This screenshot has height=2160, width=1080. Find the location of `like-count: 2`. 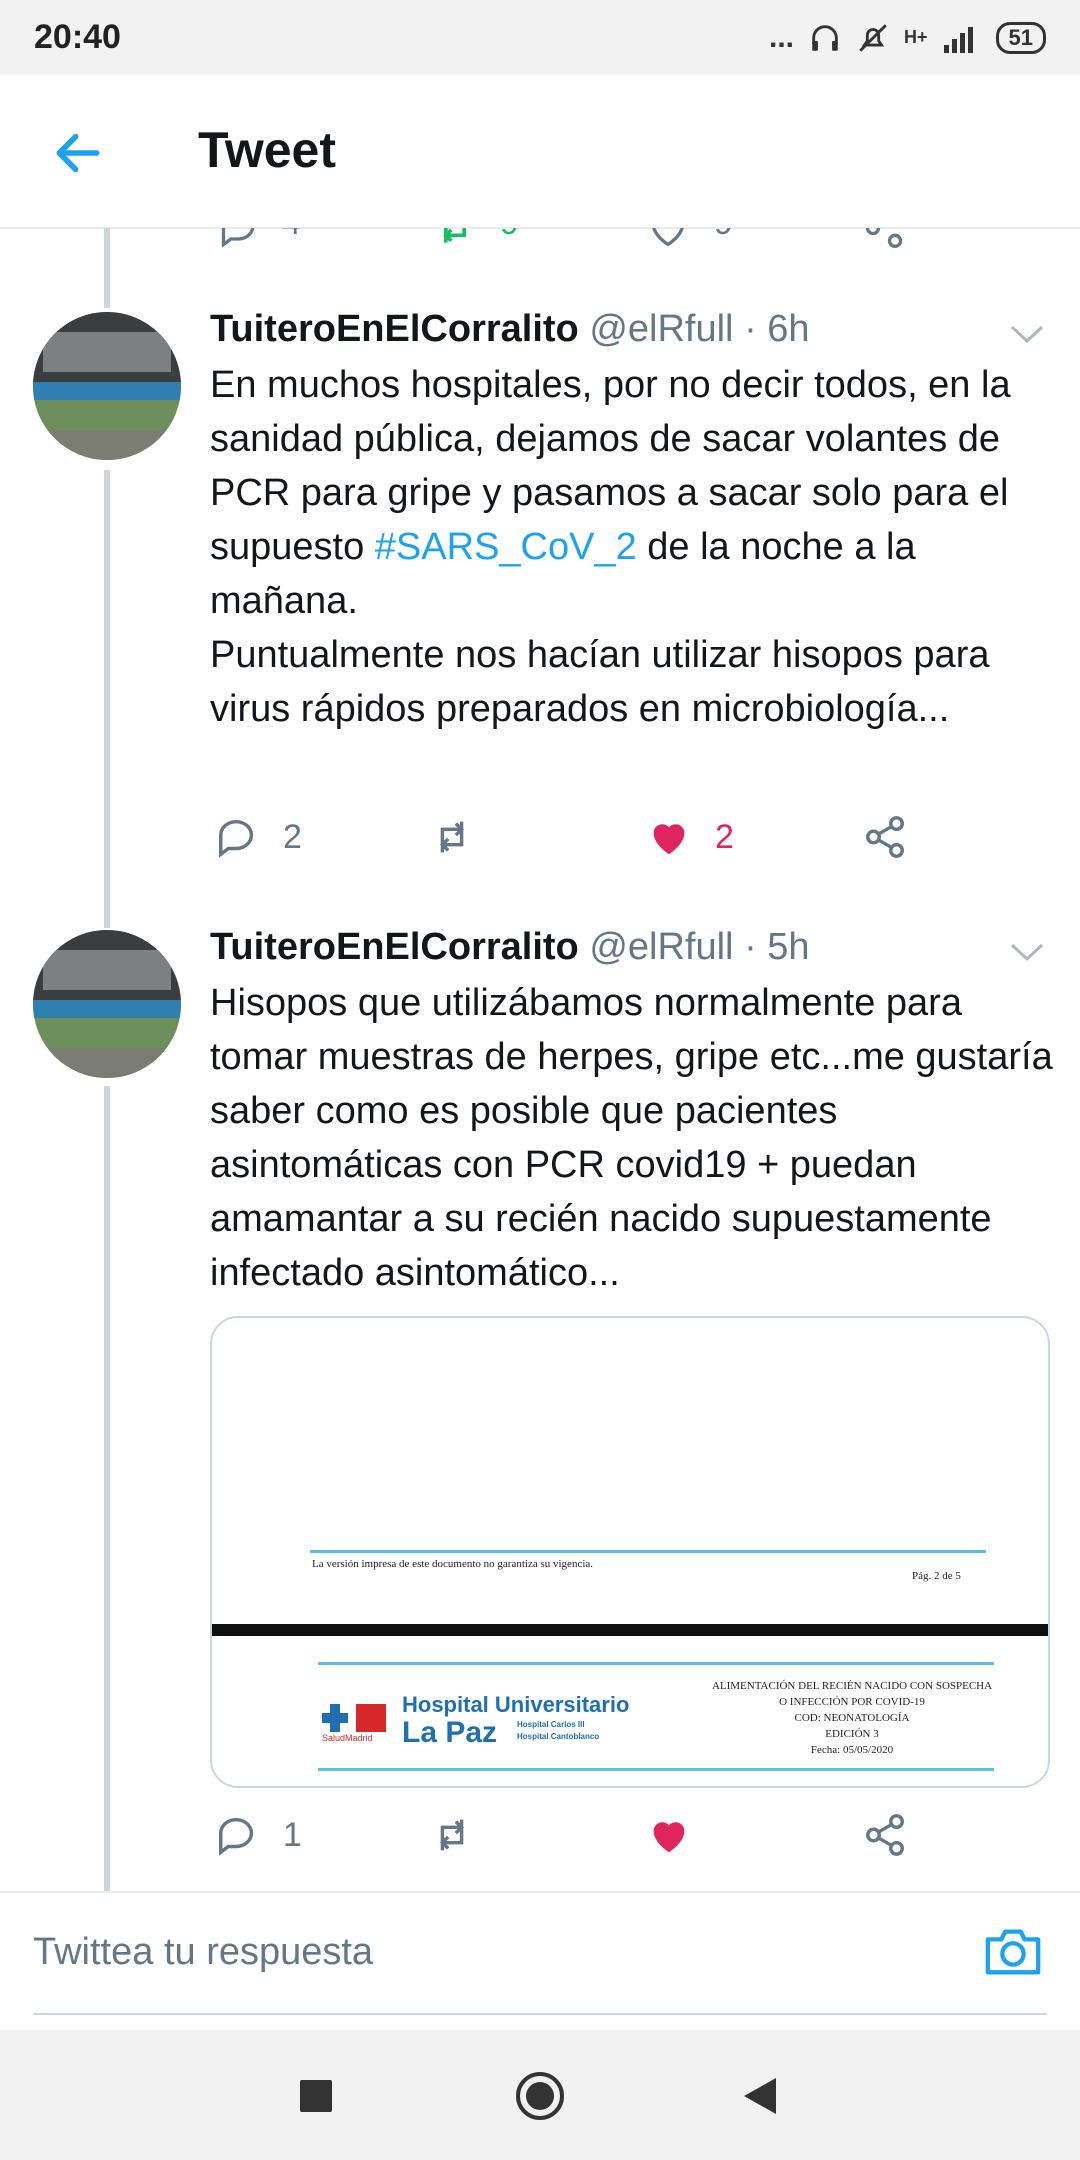

like-count: 2 is located at coordinates (724, 836).